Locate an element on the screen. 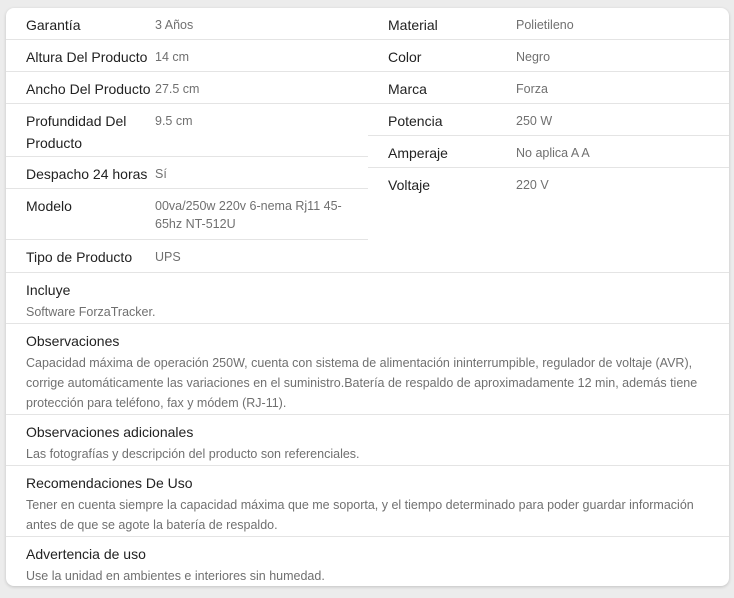  spec-full-incluye: Incluye Software ForzaTracker. is located at coordinates (367, 297).